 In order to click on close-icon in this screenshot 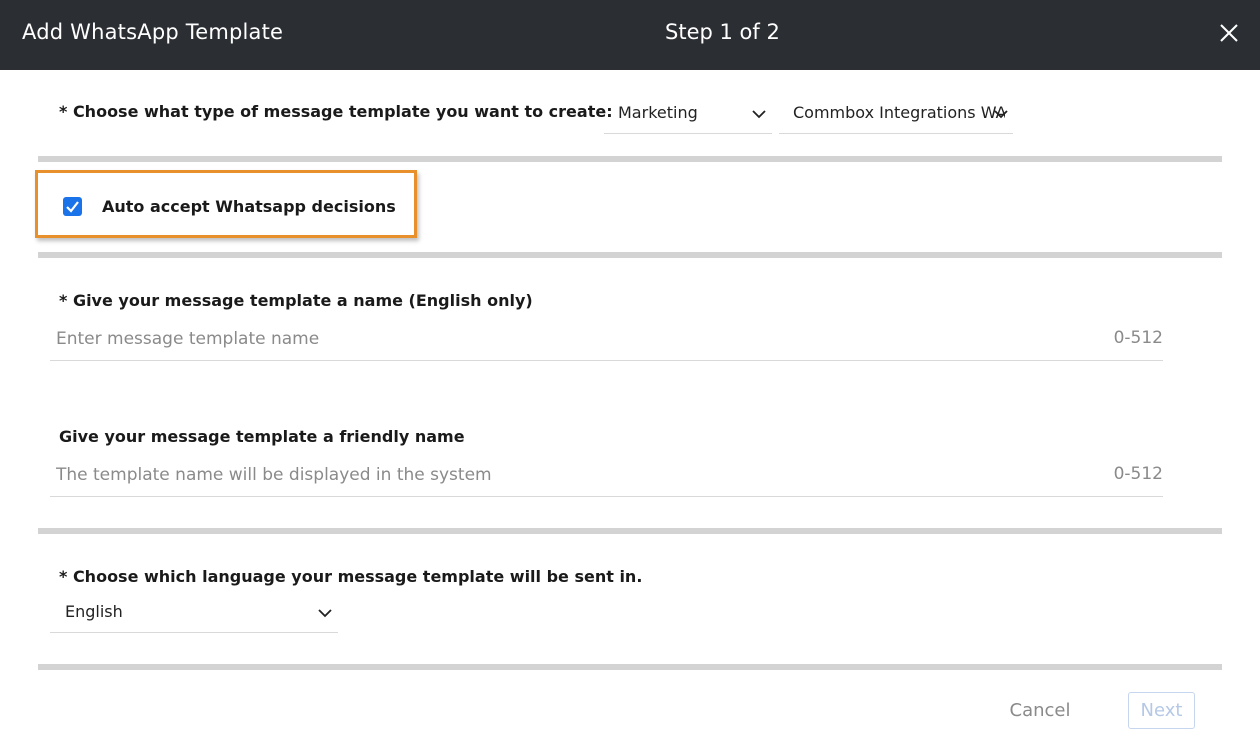, I will do `click(1229, 33)`.